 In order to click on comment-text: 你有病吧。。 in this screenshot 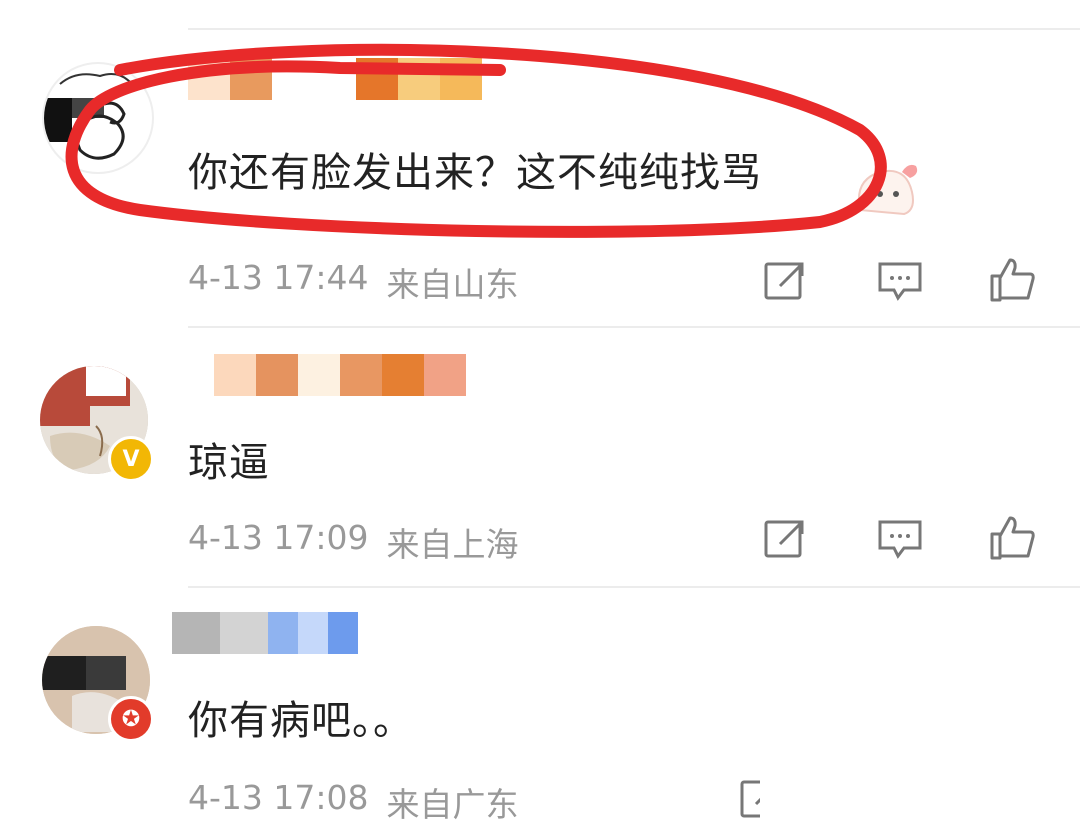, I will do `click(301, 721)`.